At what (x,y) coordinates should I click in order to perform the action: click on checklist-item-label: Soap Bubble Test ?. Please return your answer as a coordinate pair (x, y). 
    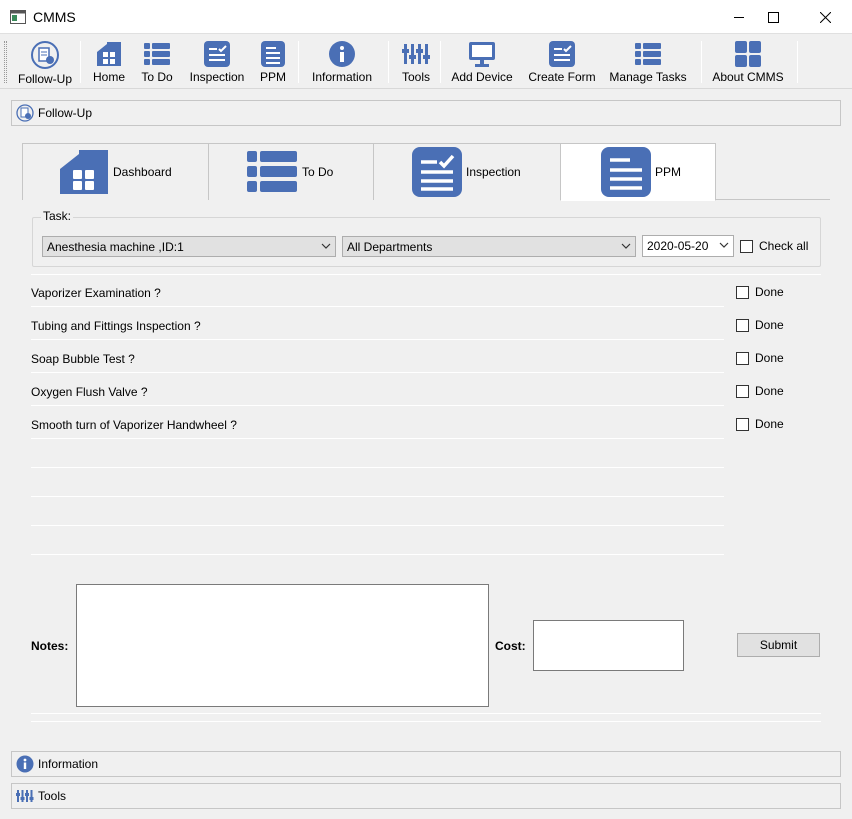
    Looking at the image, I should click on (83, 359).